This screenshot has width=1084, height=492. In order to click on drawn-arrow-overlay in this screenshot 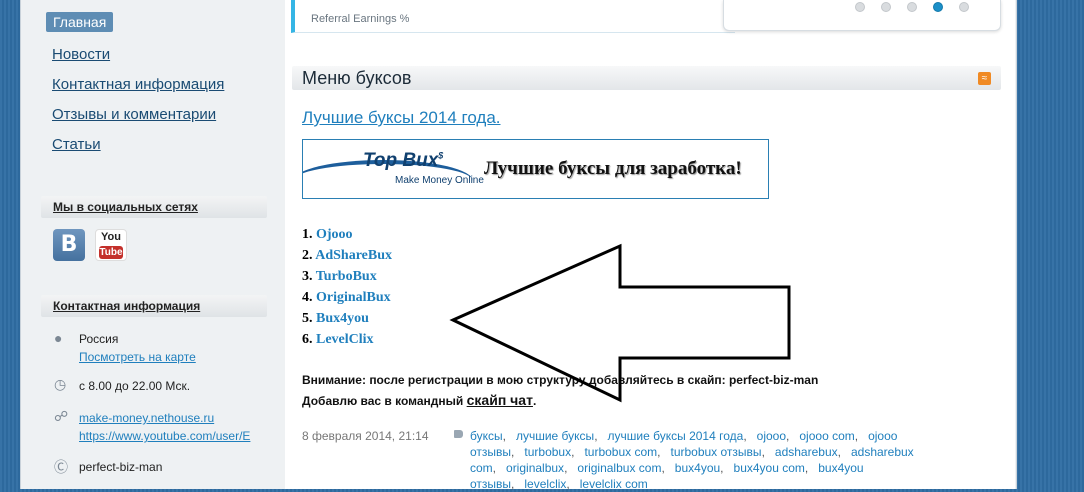, I will do `click(620, 323)`.